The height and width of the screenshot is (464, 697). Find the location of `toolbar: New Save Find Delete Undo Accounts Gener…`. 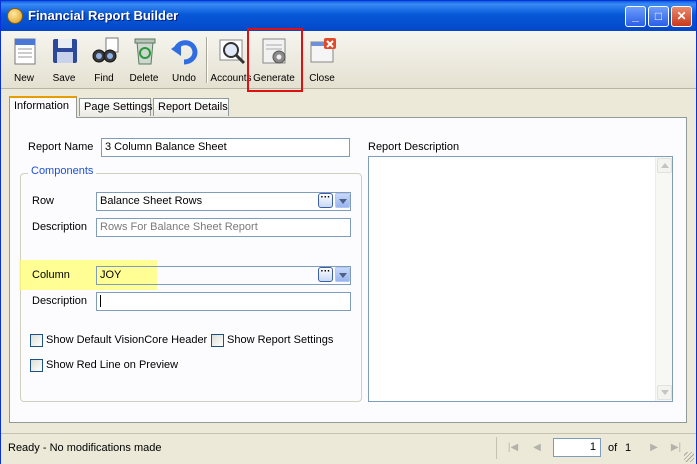

toolbar: New Save Find Delete Undo Accounts Gener… is located at coordinates (348, 60).